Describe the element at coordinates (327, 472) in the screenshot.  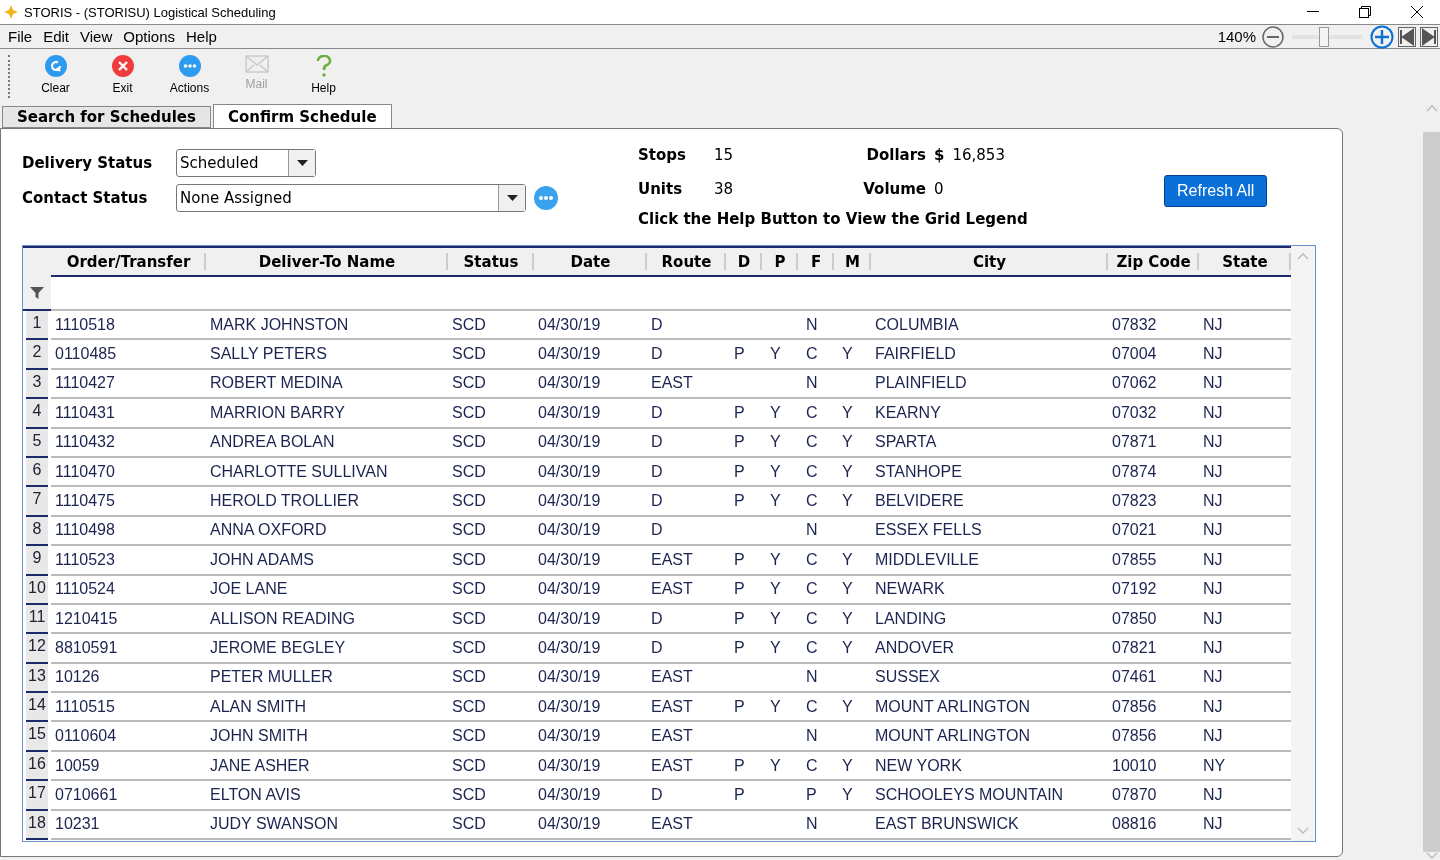
I see `table-cell: CHARLOTTE SULLIVAN` at that location.